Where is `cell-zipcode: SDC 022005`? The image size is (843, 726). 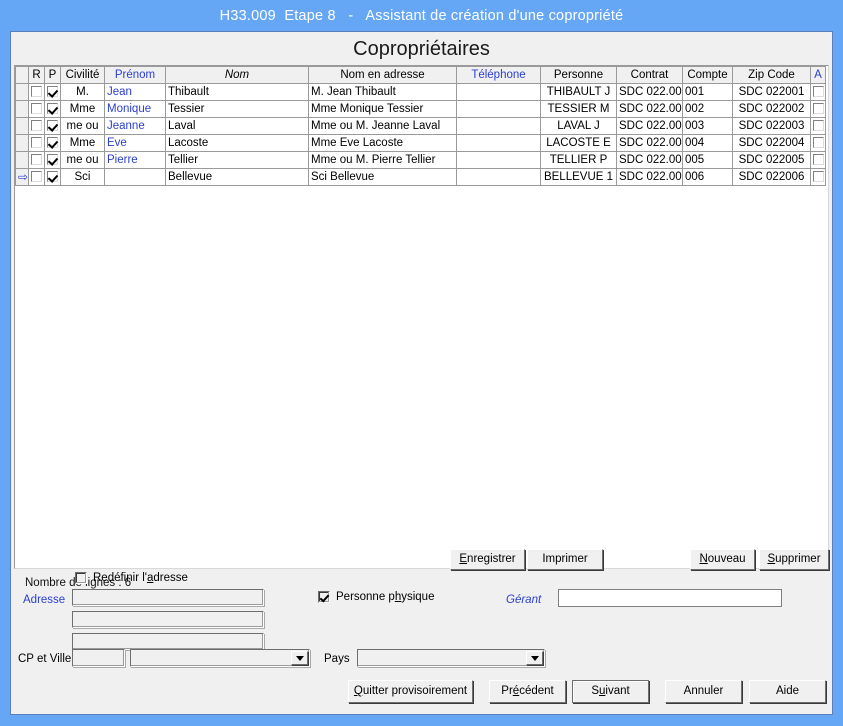
cell-zipcode: SDC 022005 is located at coordinates (771, 160).